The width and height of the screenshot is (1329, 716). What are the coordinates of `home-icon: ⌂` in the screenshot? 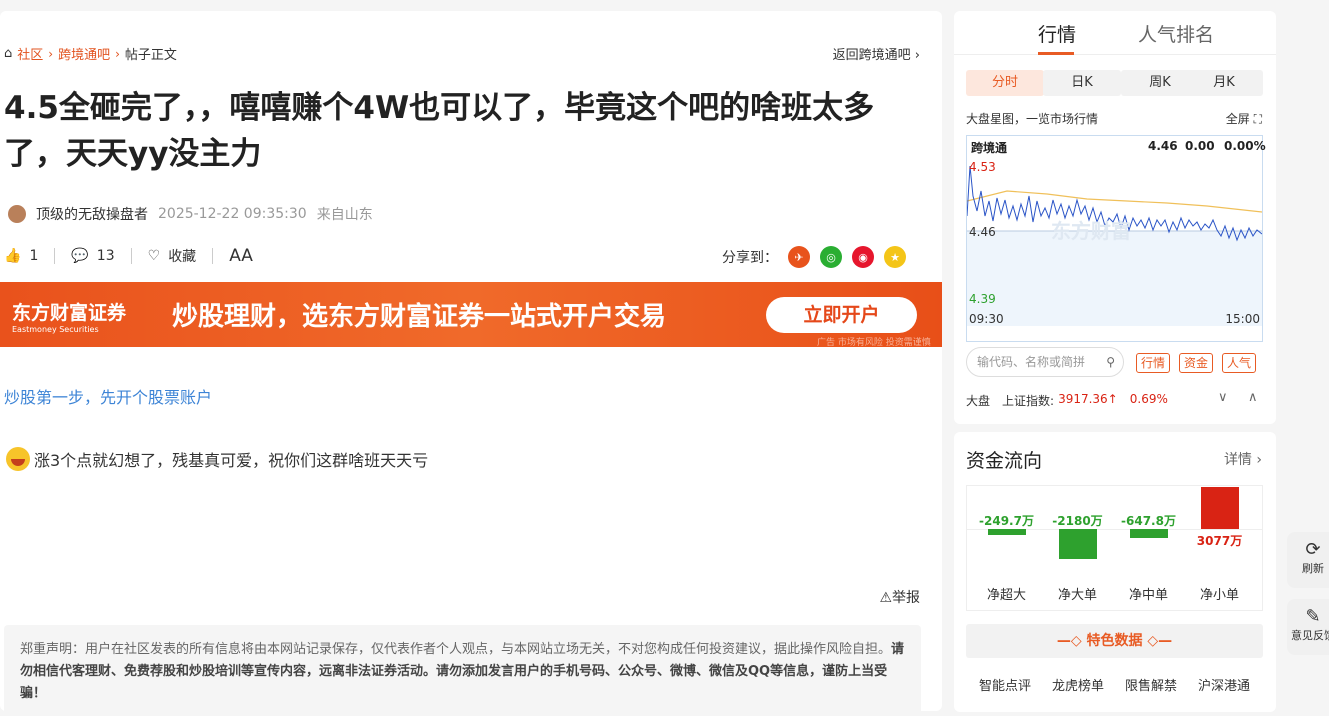 It's located at (8, 53).